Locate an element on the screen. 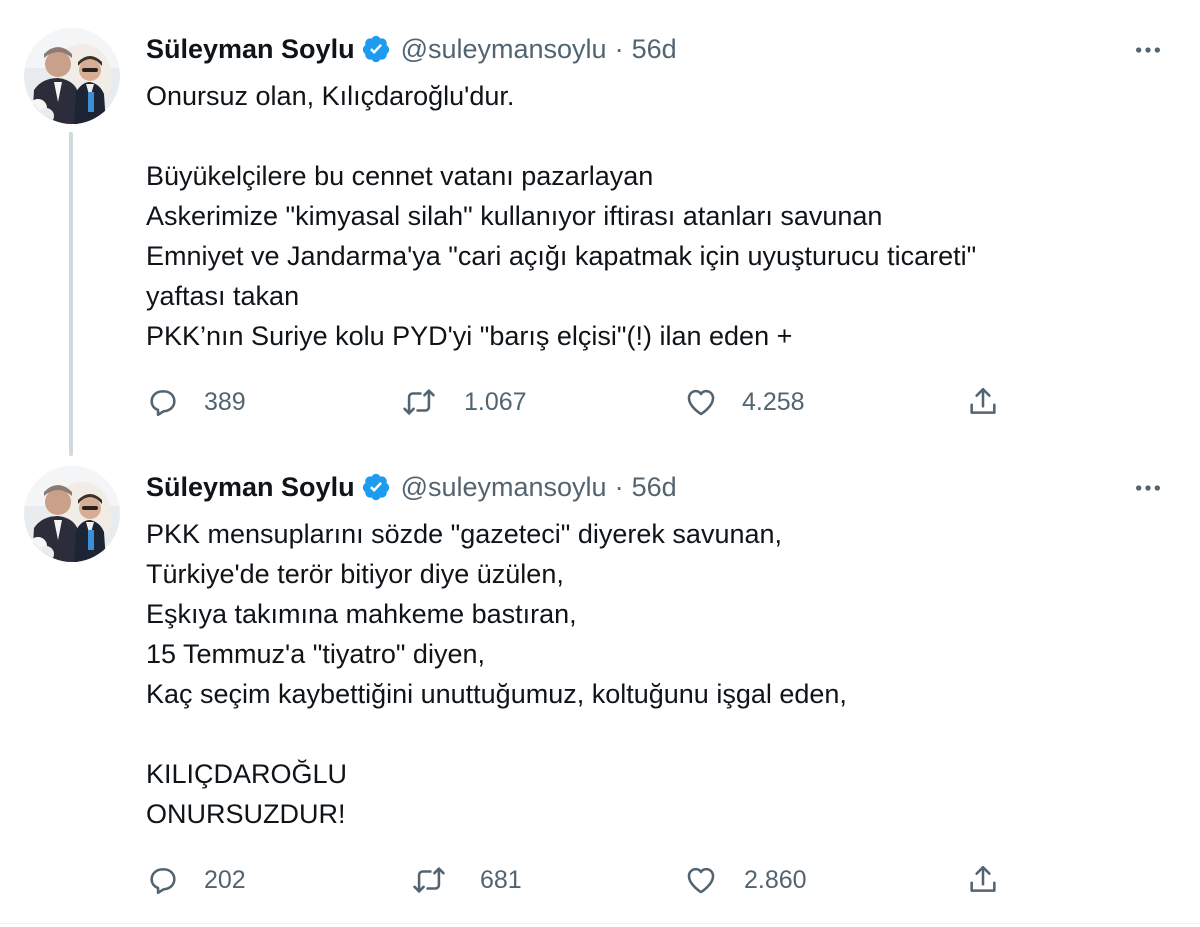  reply-count: 202 is located at coordinates (225, 879).